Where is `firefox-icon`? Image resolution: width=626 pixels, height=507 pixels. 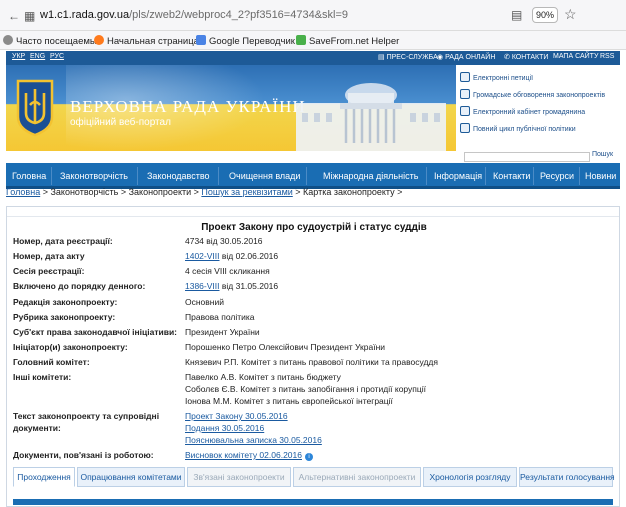 firefox-icon is located at coordinates (99, 40).